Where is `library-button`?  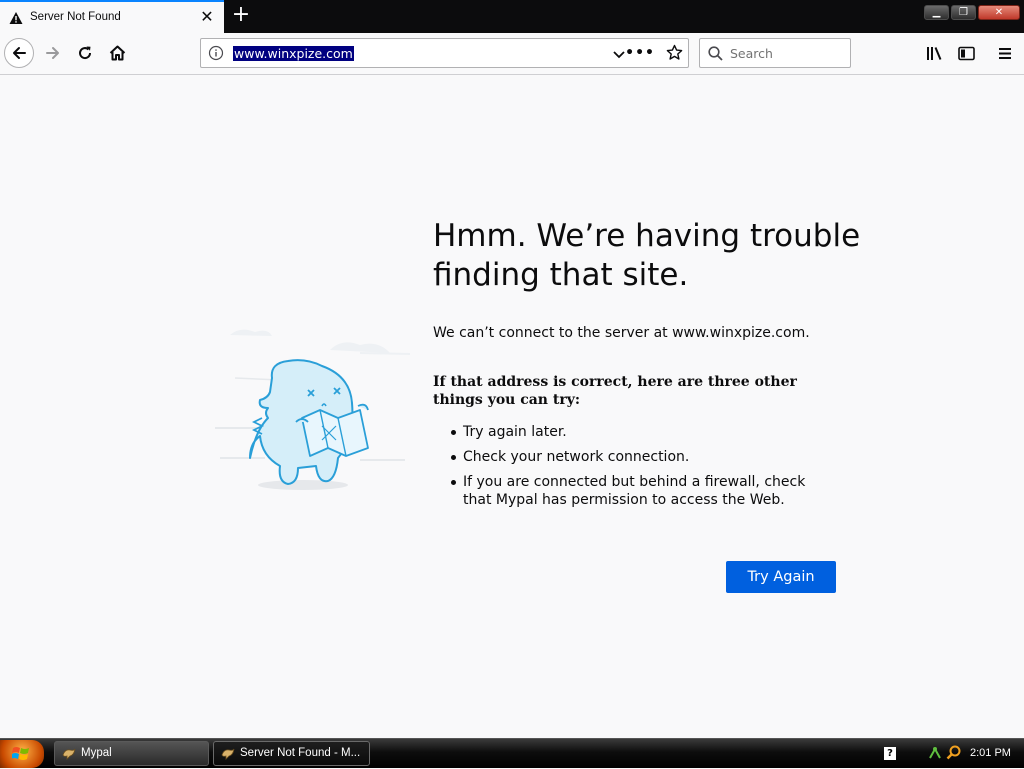
library-button is located at coordinates (934, 53).